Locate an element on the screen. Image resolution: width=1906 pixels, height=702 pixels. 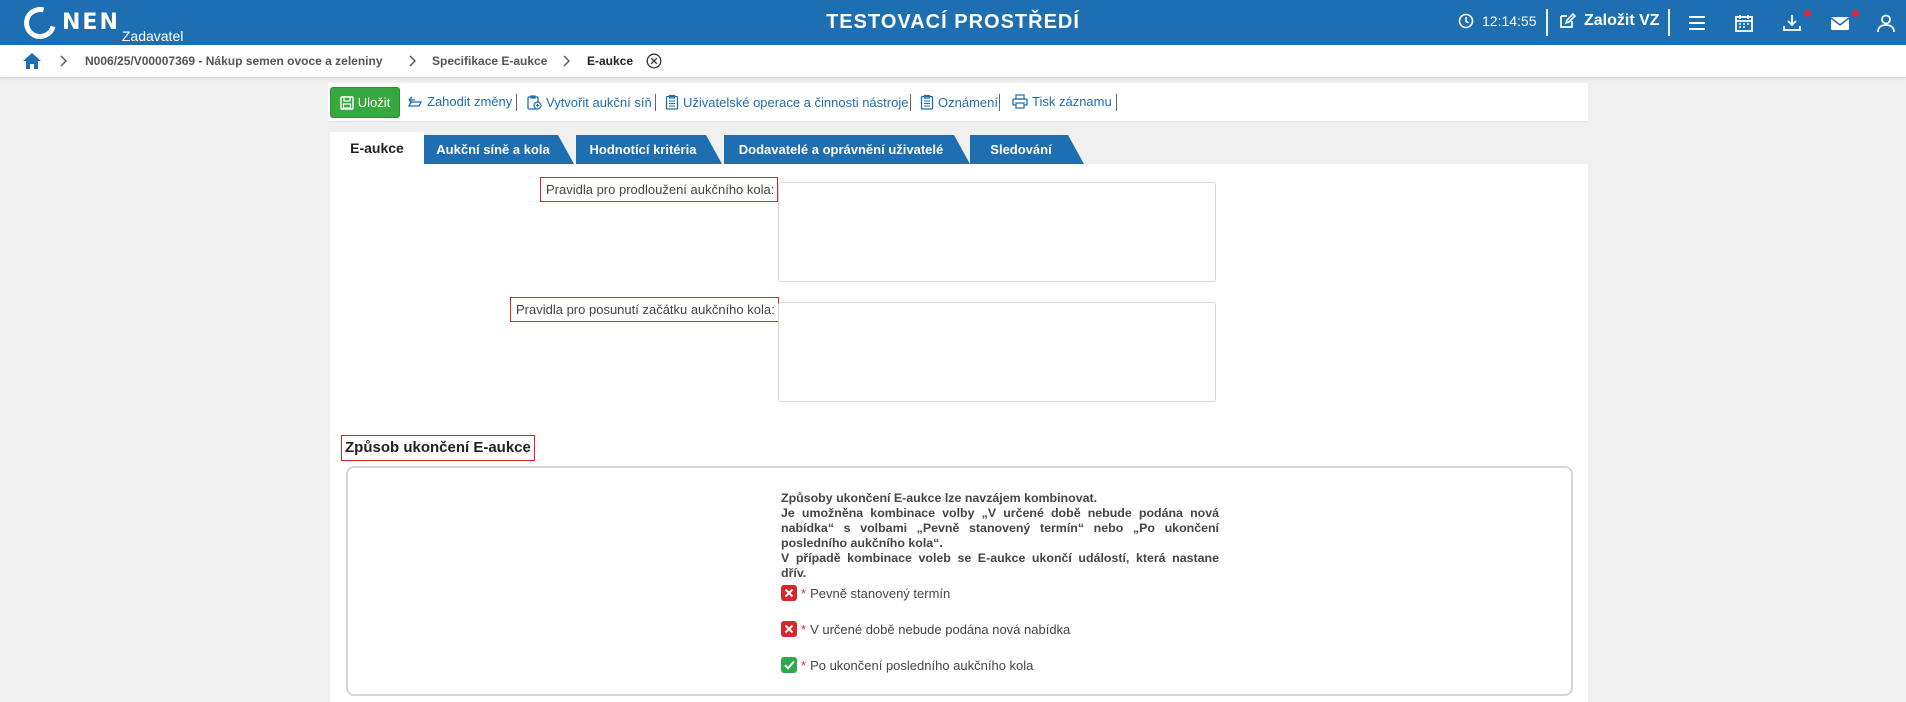
discard-changes-button: Zahodit změny is located at coordinates (459, 101).